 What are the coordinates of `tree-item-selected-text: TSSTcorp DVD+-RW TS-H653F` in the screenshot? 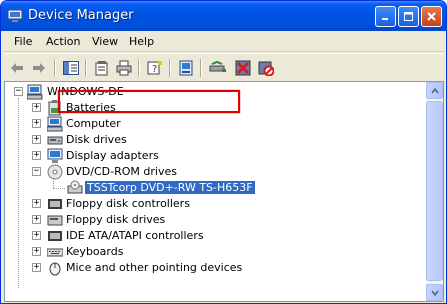 It's located at (170, 187).